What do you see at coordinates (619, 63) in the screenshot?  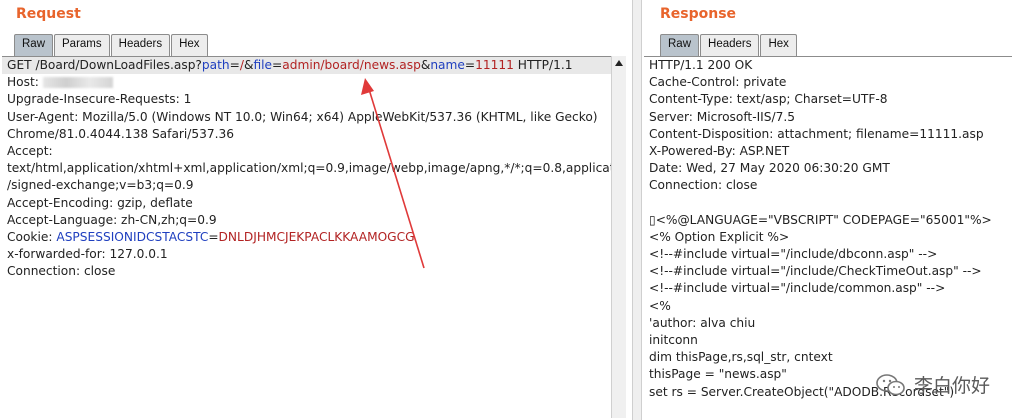 I see `scroll-up-icon` at bounding box center [619, 63].